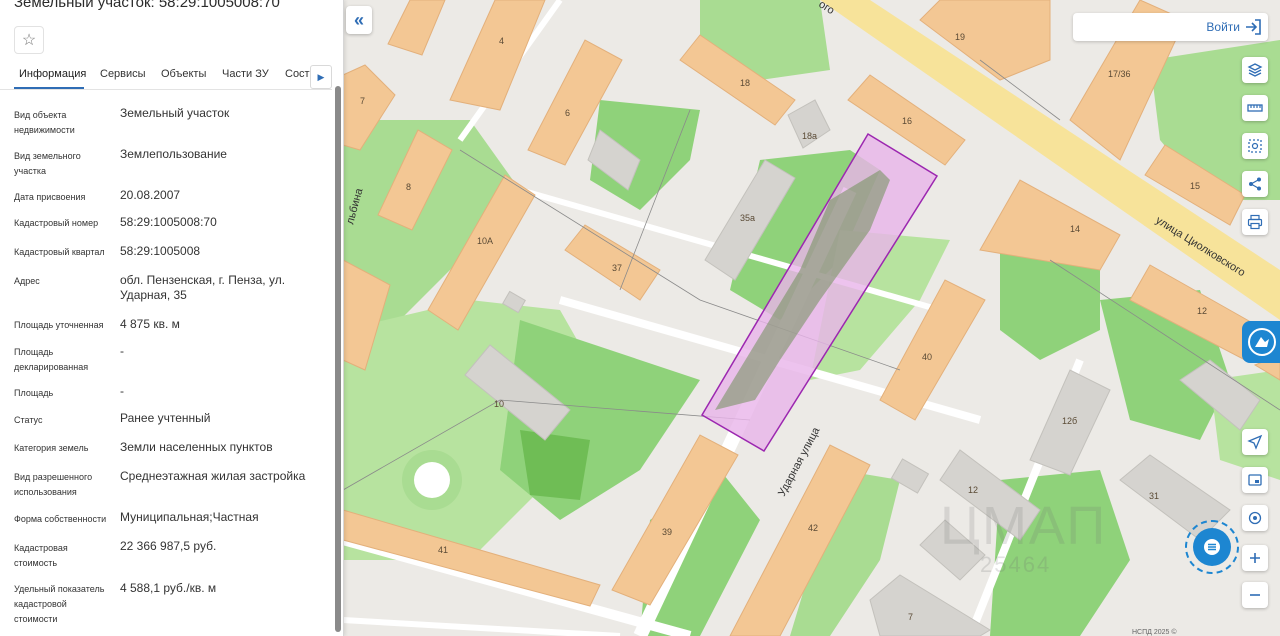  What do you see at coordinates (747, 218) in the screenshot?
I see `building-label-35a: 35а` at bounding box center [747, 218].